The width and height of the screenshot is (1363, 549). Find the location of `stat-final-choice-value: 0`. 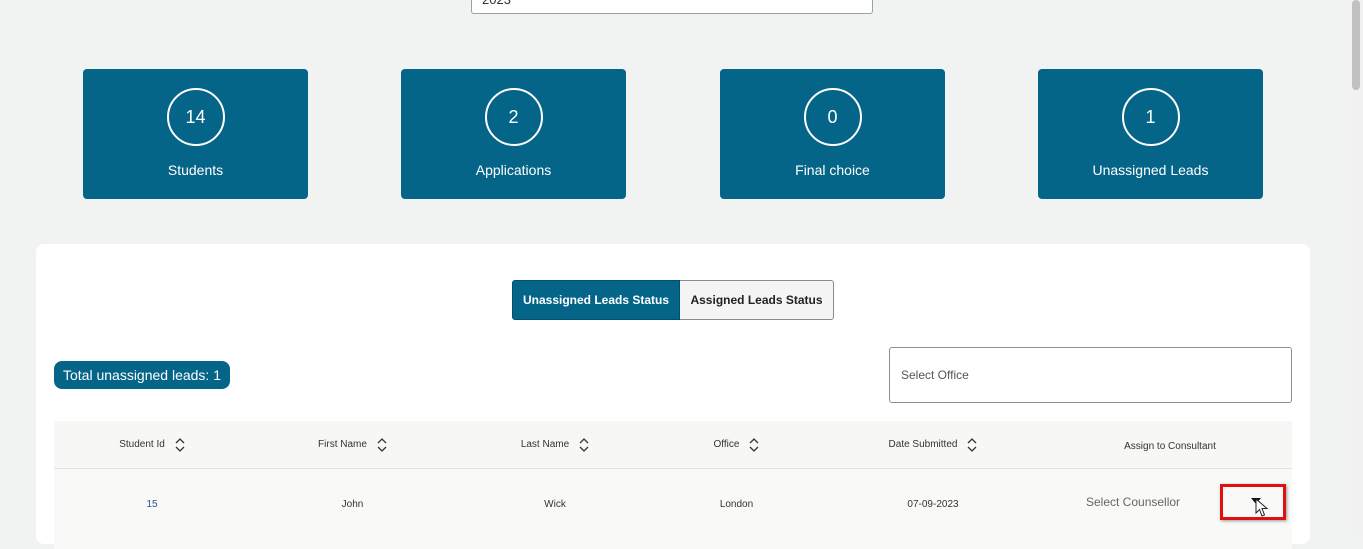

stat-final-choice-value: 0 is located at coordinates (832, 117).